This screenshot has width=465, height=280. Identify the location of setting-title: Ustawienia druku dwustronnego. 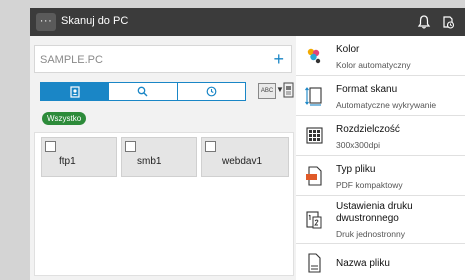
(374, 212).